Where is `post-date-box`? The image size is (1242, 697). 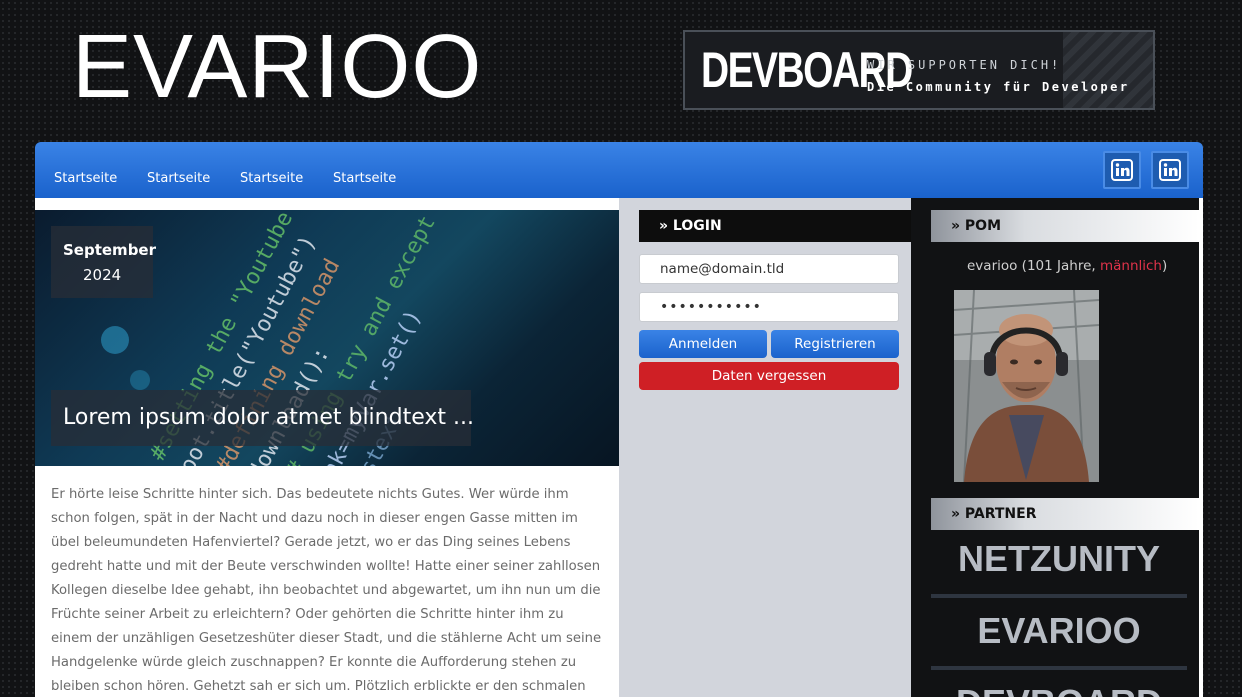
post-date-box is located at coordinates (102, 262).